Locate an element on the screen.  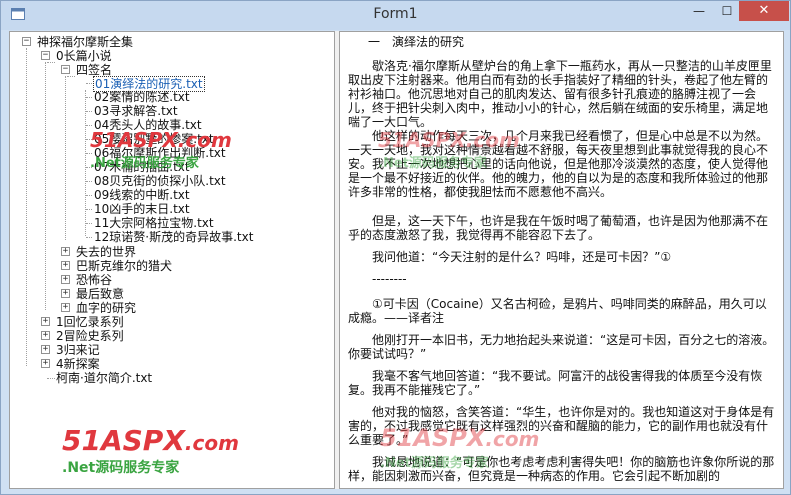
tree-node-long-novels: 0长篇小说 is located at coordinates (84, 56).